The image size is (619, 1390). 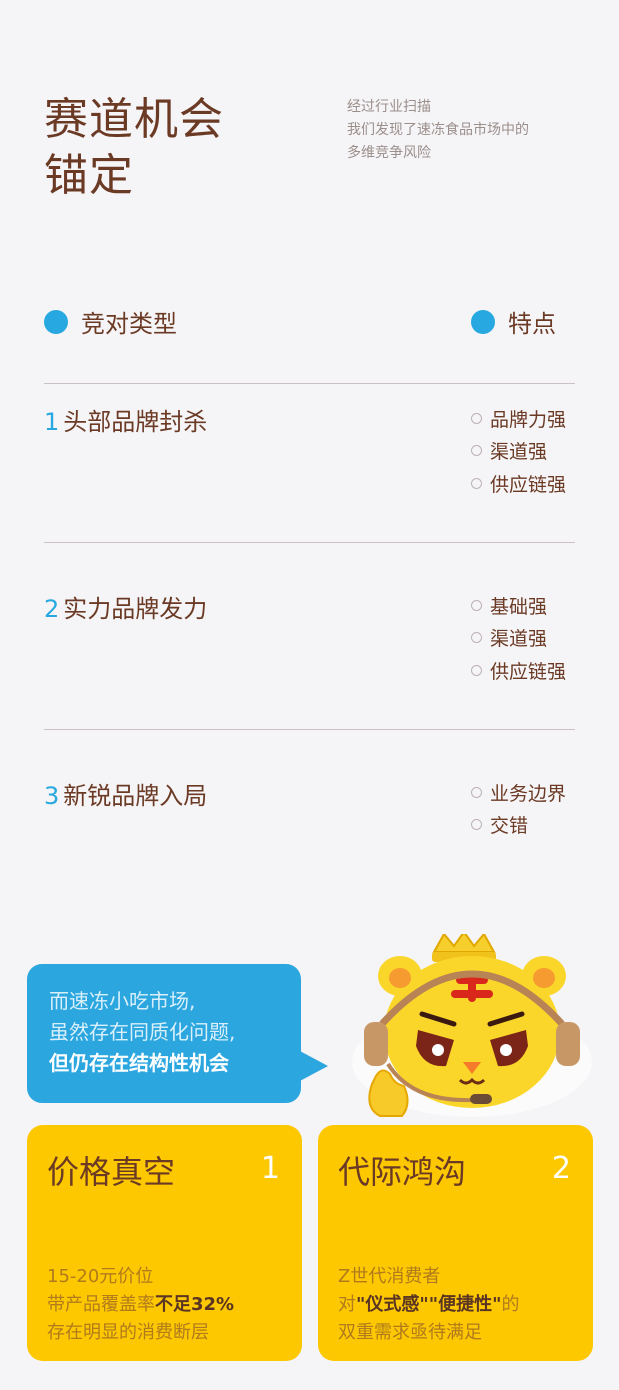 I want to click on card-line3: 存在明显的消费断层, so click(x=128, y=1332).